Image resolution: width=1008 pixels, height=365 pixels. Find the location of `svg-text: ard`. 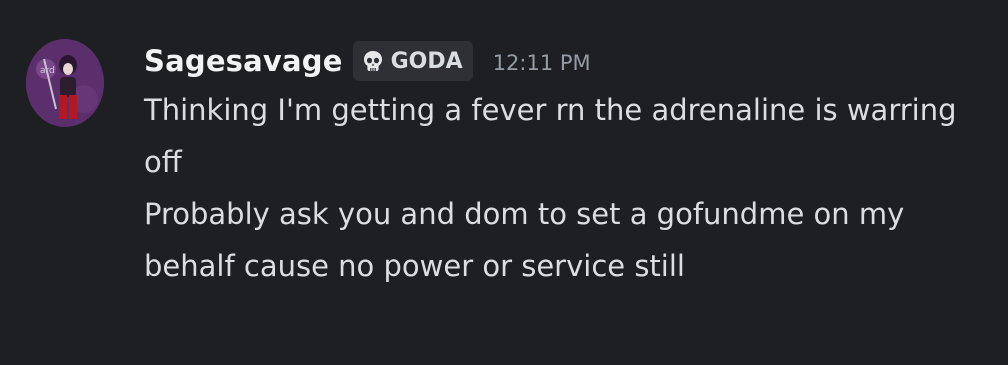

svg-text: ard is located at coordinates (47, 71).